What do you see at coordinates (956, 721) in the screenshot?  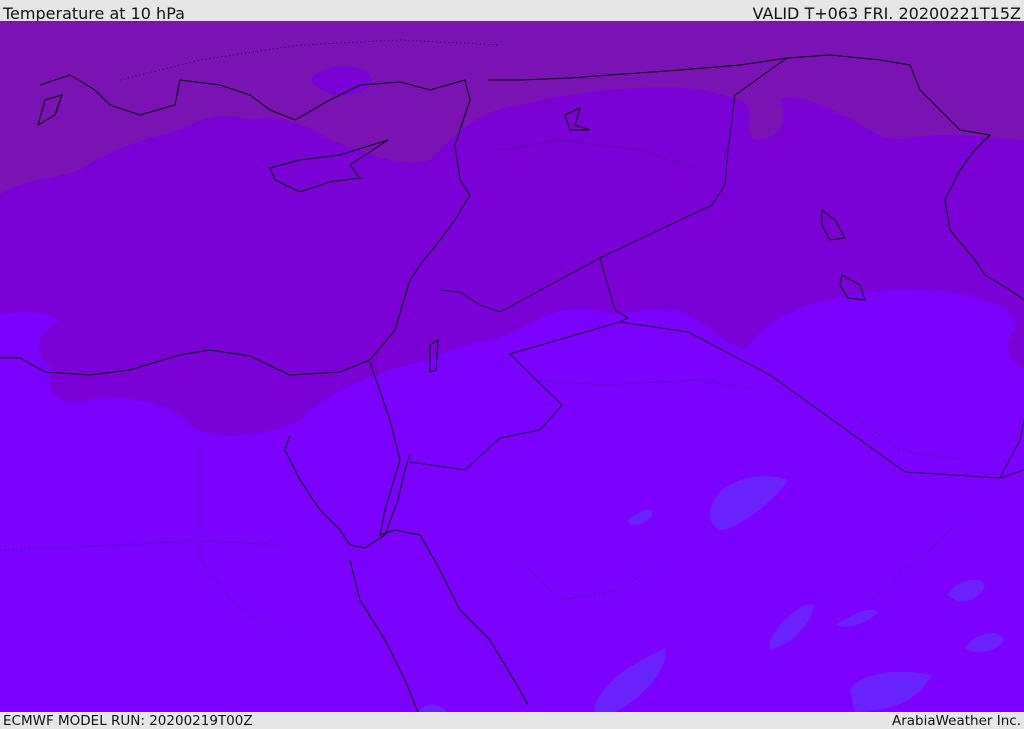 I see `credit: ArabiaWeather Inc.` at bounding box center [956, 721].